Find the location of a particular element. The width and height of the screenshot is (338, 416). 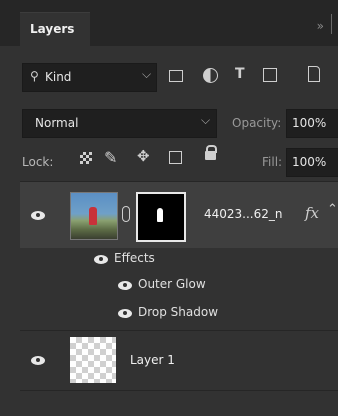

drop-shadow-label: Drop Shadow is located at coordinates (178, 312).